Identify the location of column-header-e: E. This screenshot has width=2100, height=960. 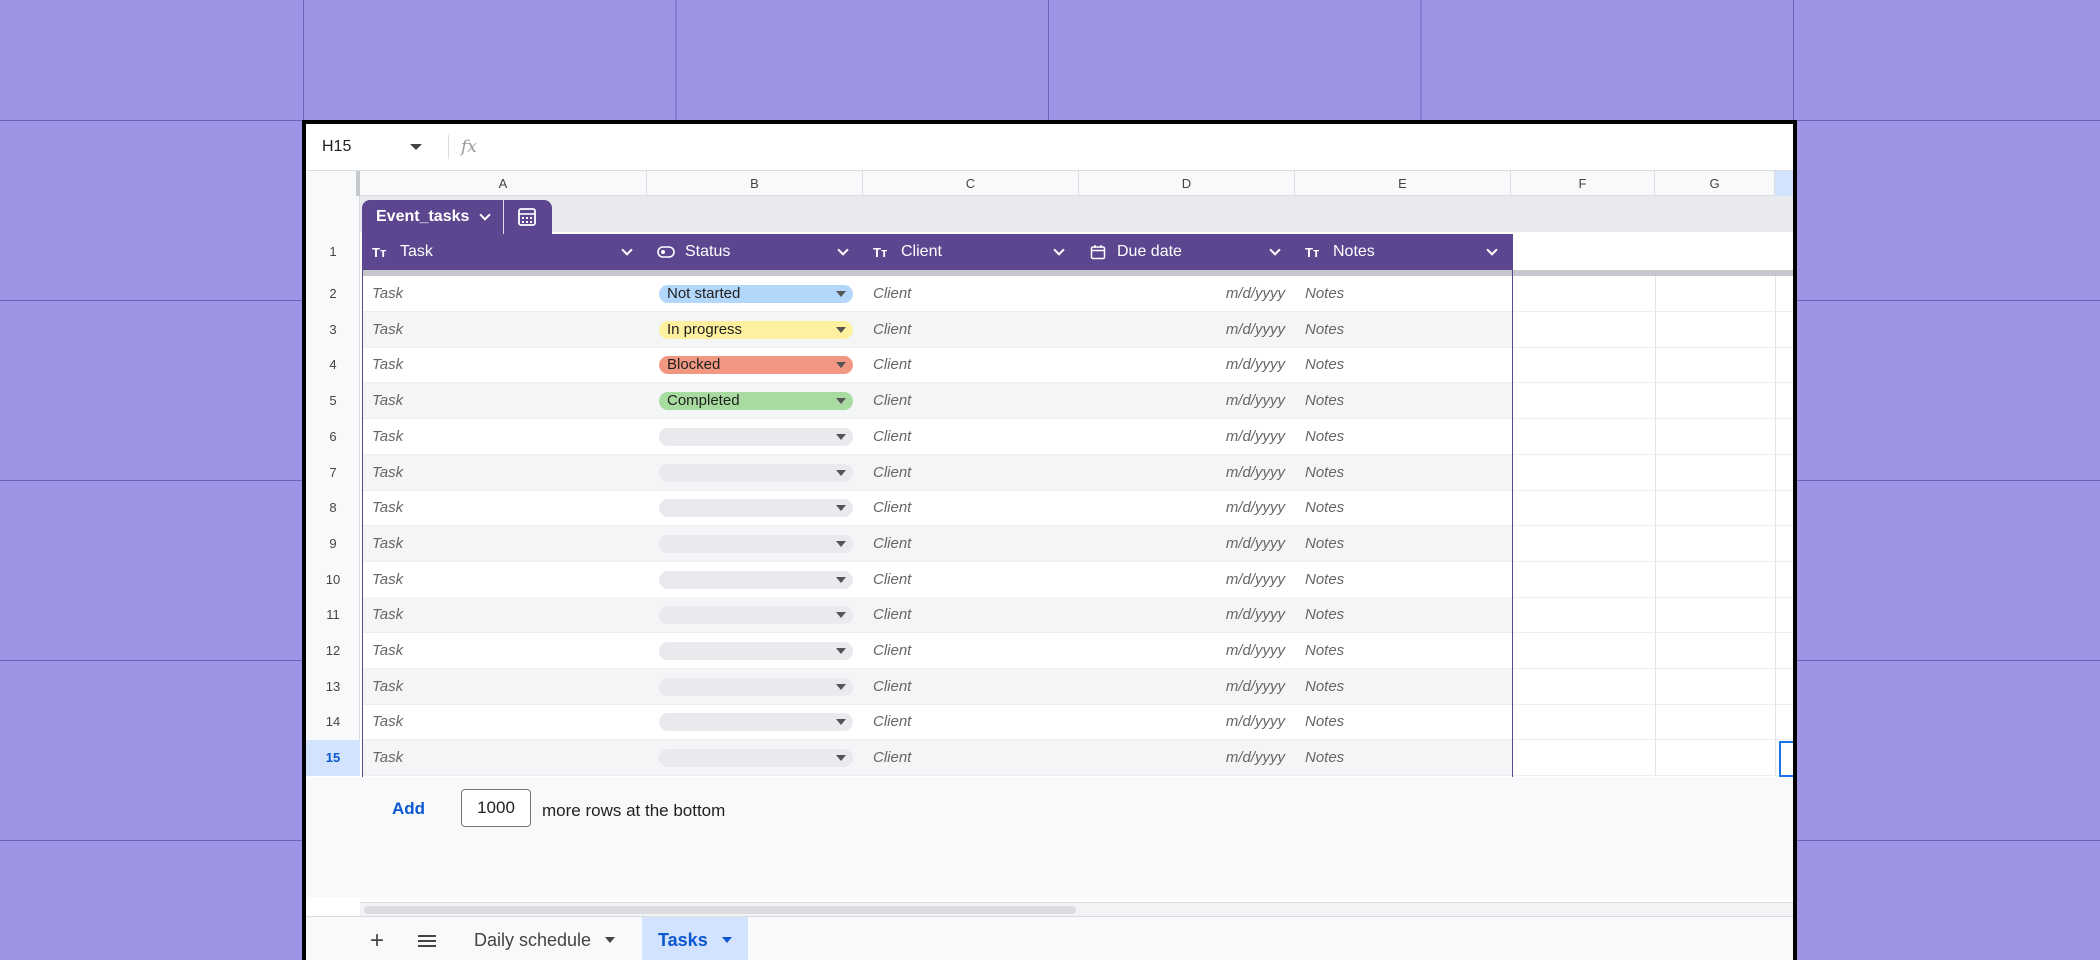
(1403, 183).